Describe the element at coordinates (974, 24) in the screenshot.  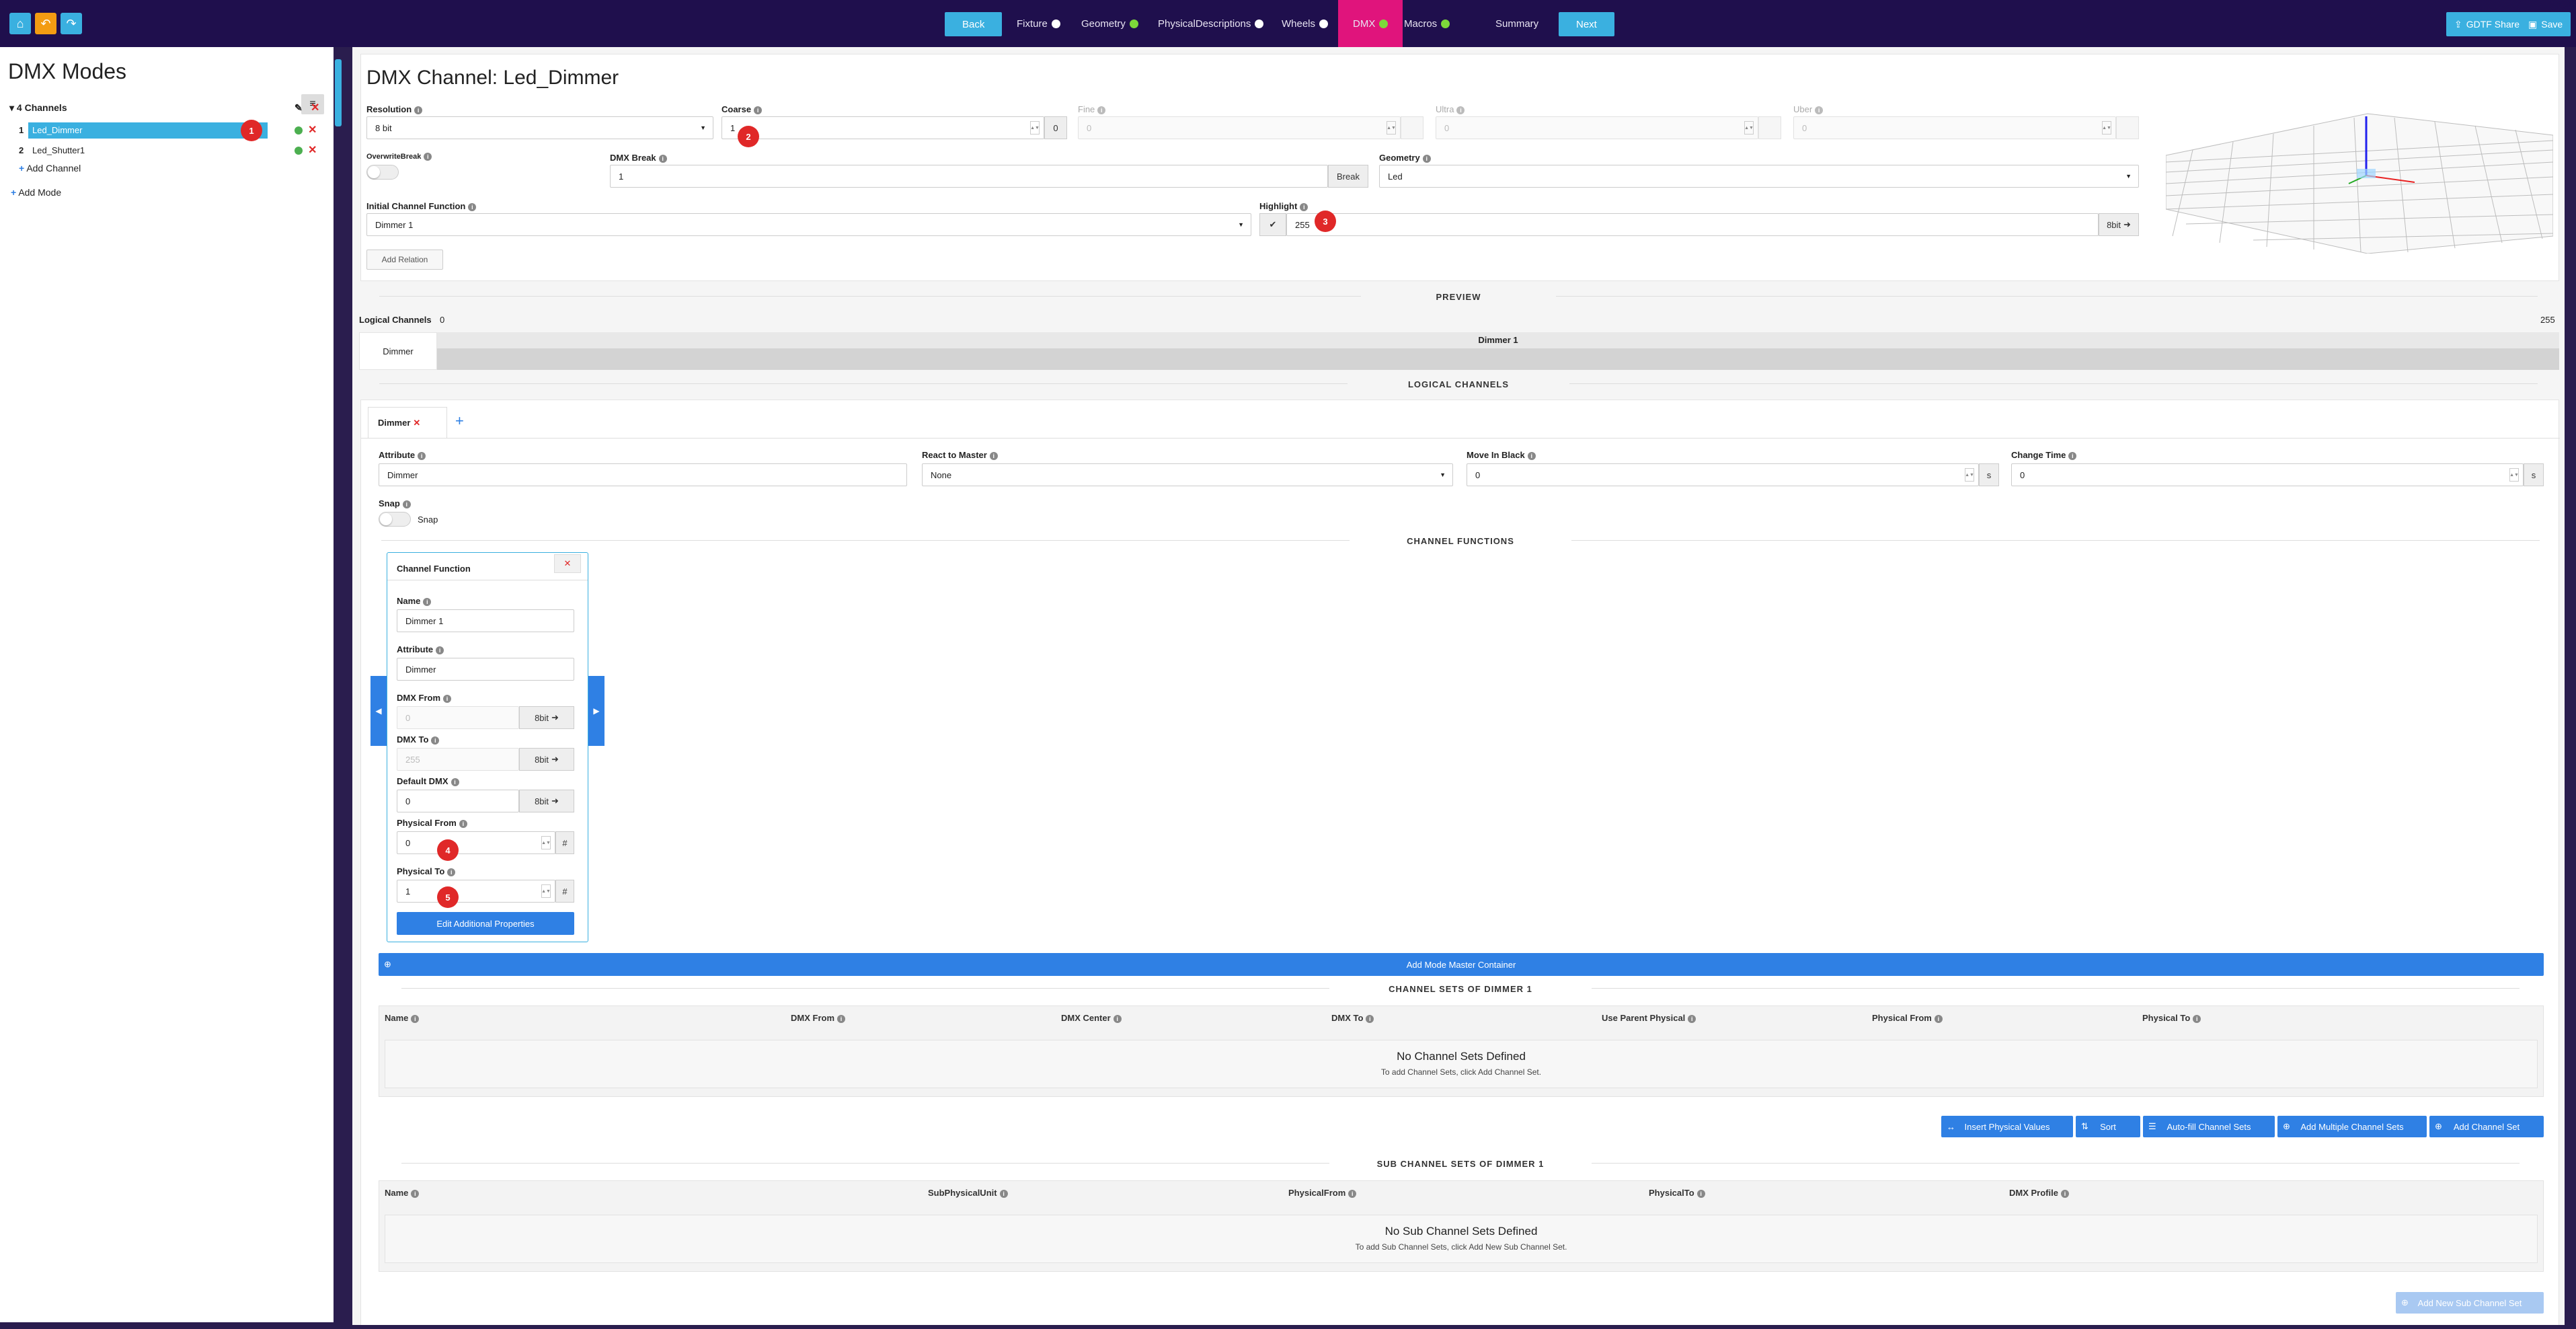
I see `back-button: Back` at that location.